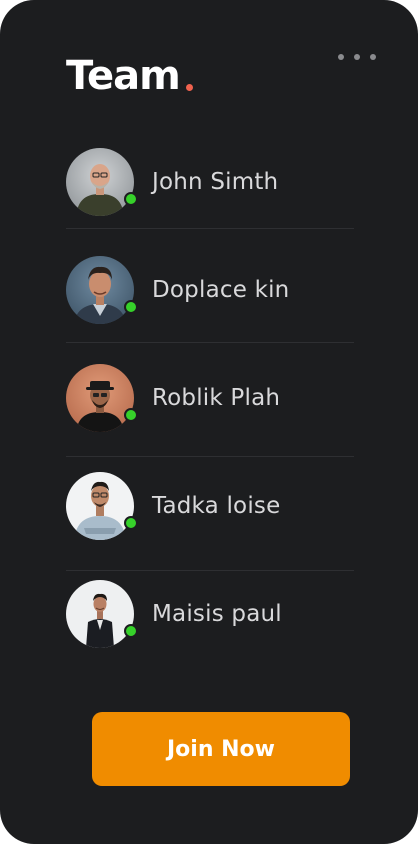 This screenshot has height=844, width=418. What do you see at coordinates (189, 87) in the screenshot?
I see `title-accent-dot` at bounding box center [189, 87].